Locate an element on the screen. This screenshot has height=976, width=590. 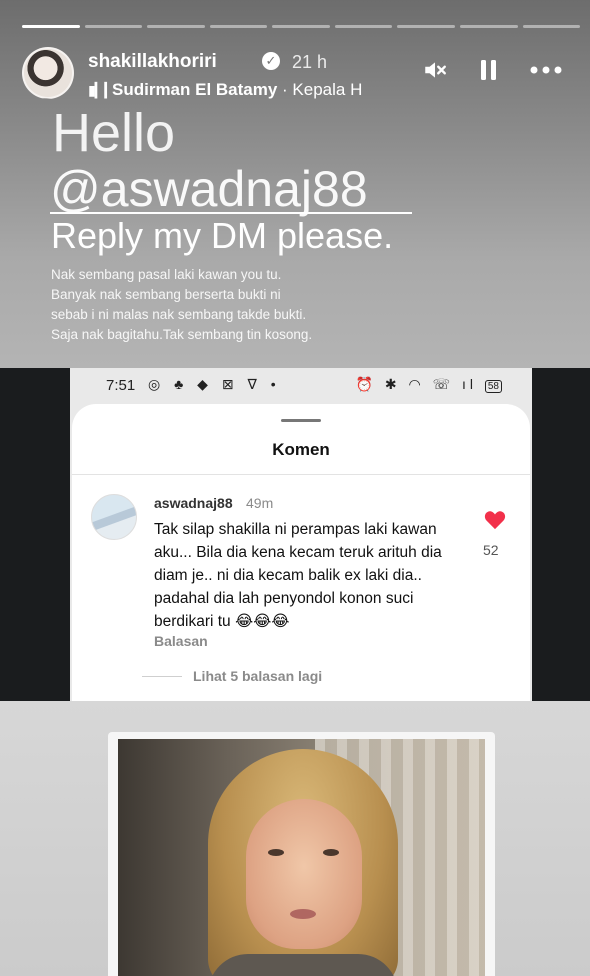
sheet-title: Komen is located at coordinates (301, 449).